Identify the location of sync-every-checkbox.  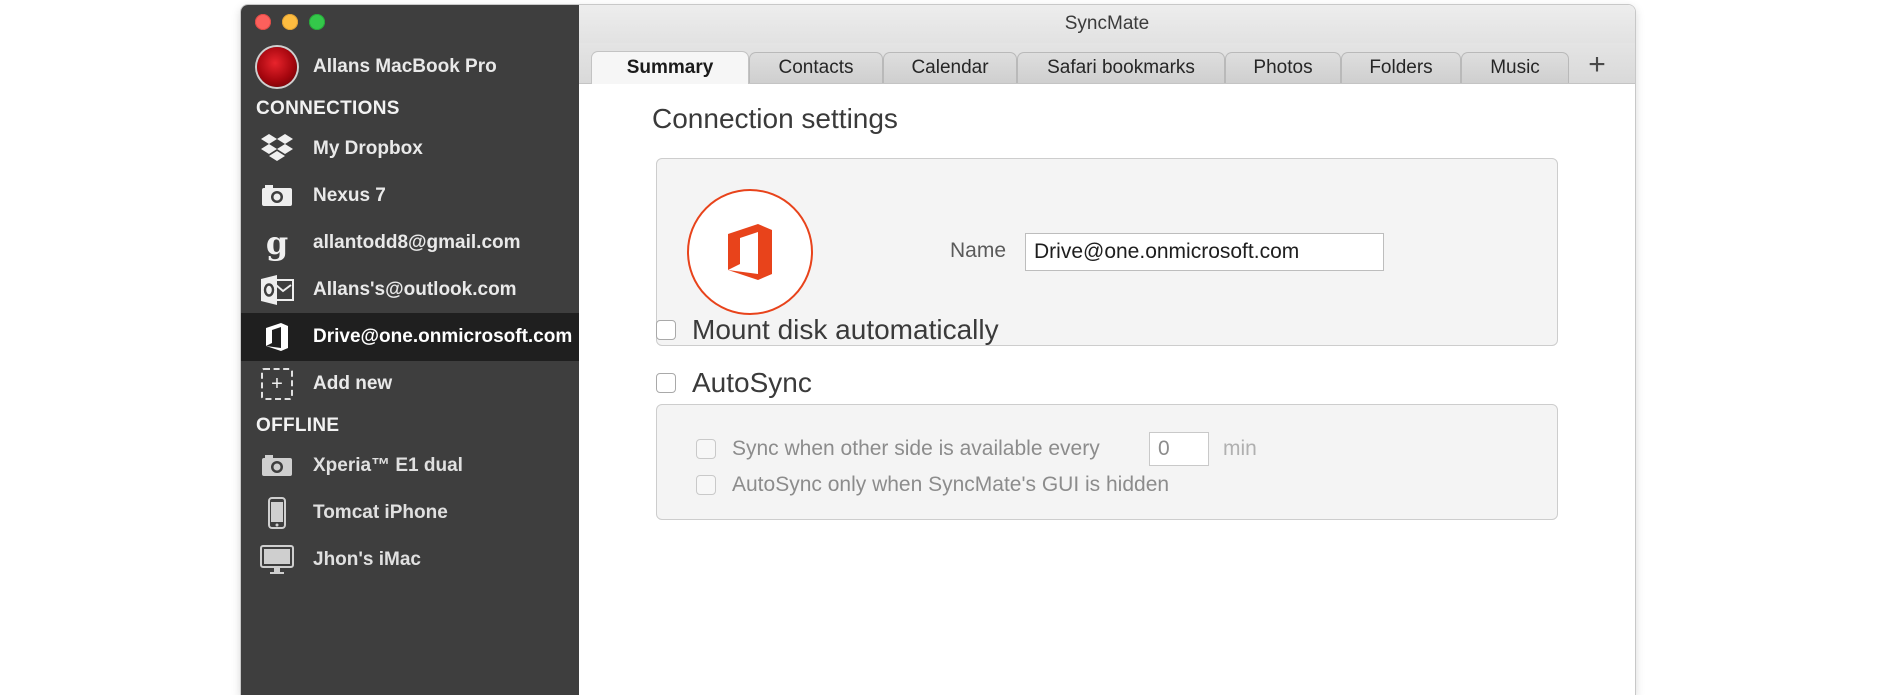
(706, 449).